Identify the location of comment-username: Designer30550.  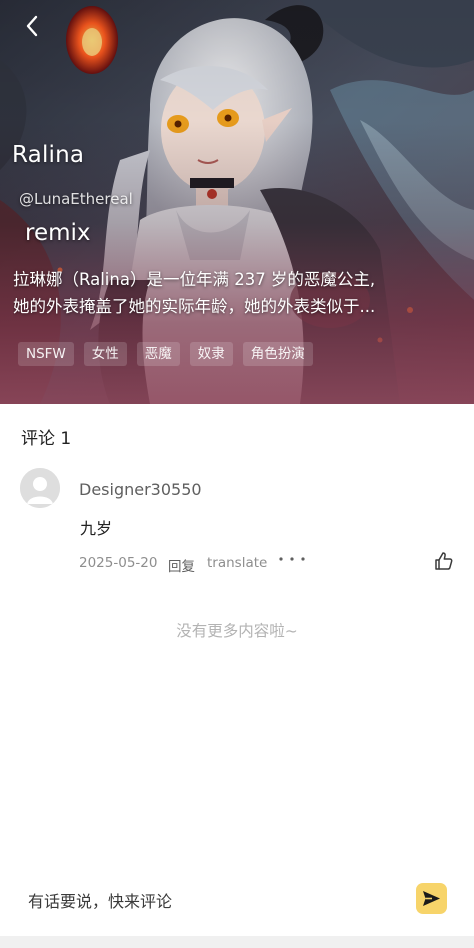
(140, 489).